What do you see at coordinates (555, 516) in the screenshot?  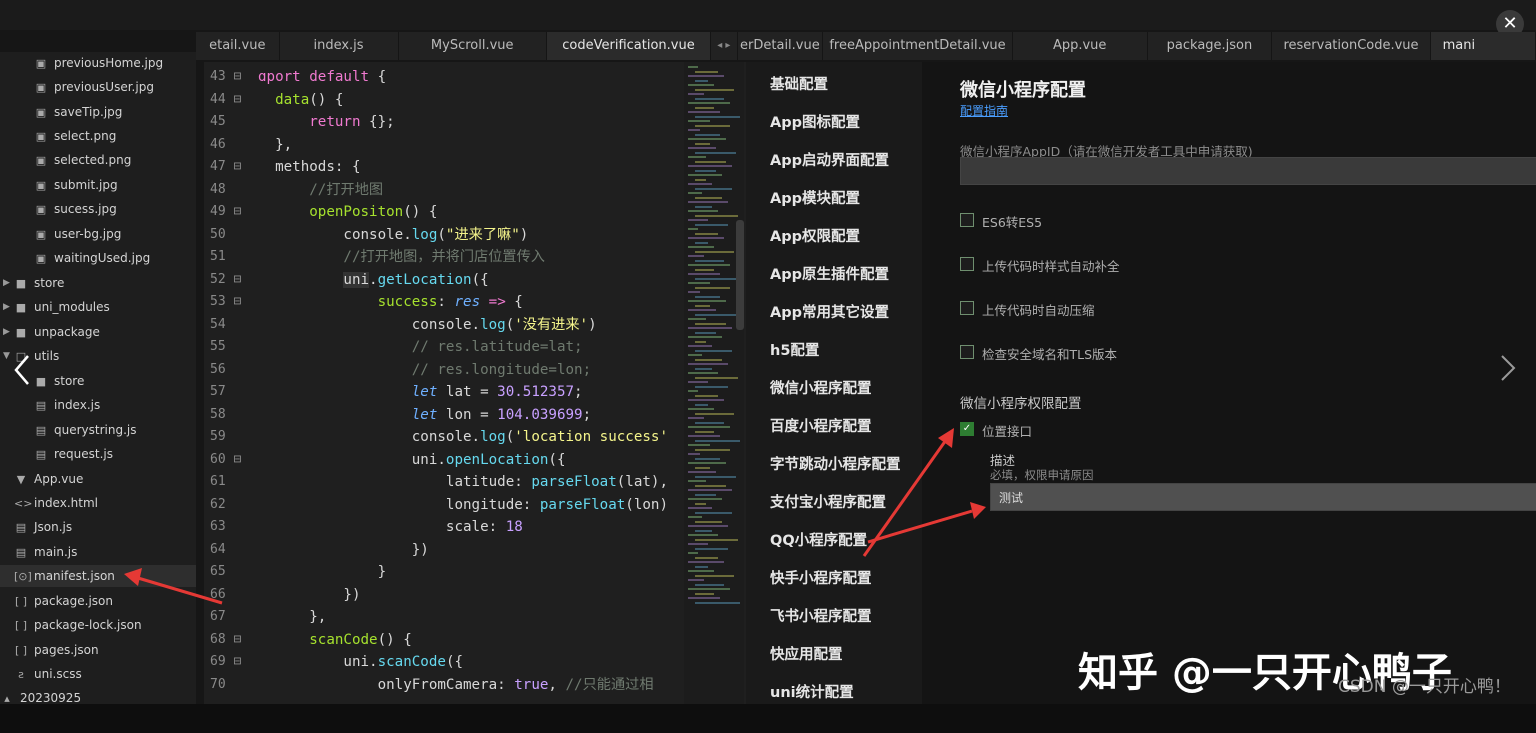 I see `annotation-arrows` at bounding box center [555, 516].